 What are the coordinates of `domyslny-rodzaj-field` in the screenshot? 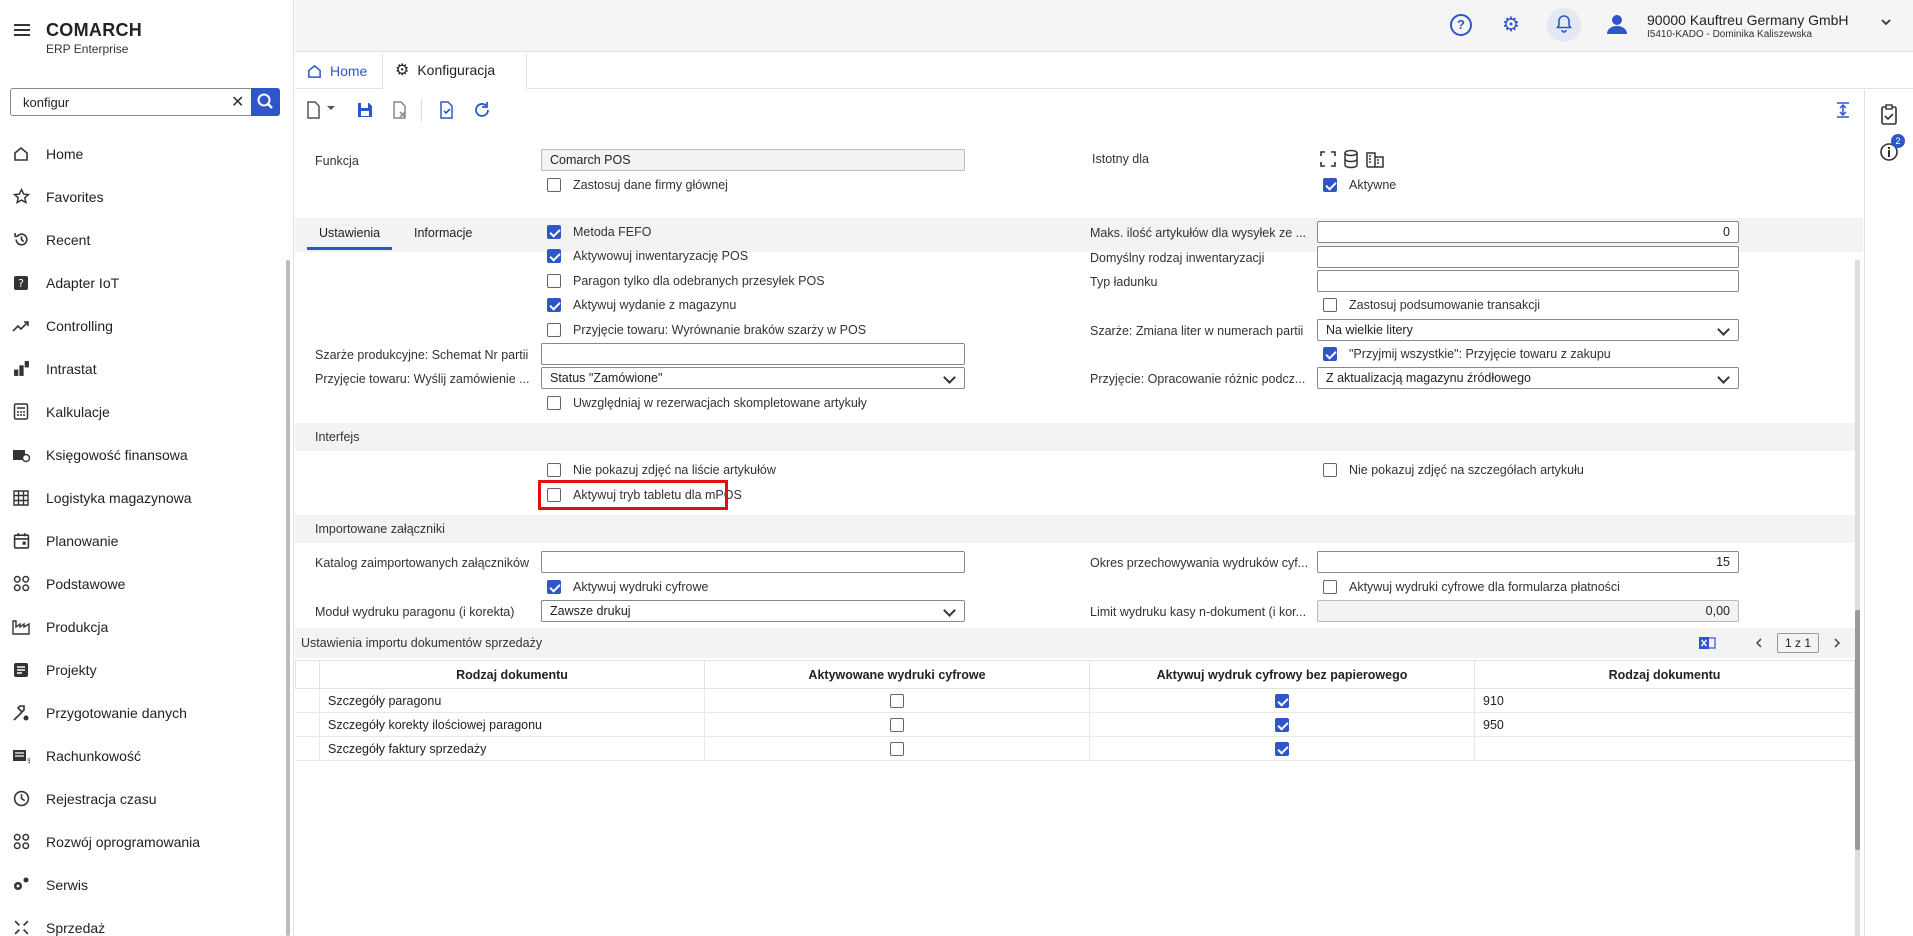 It's located at (1528, 257).